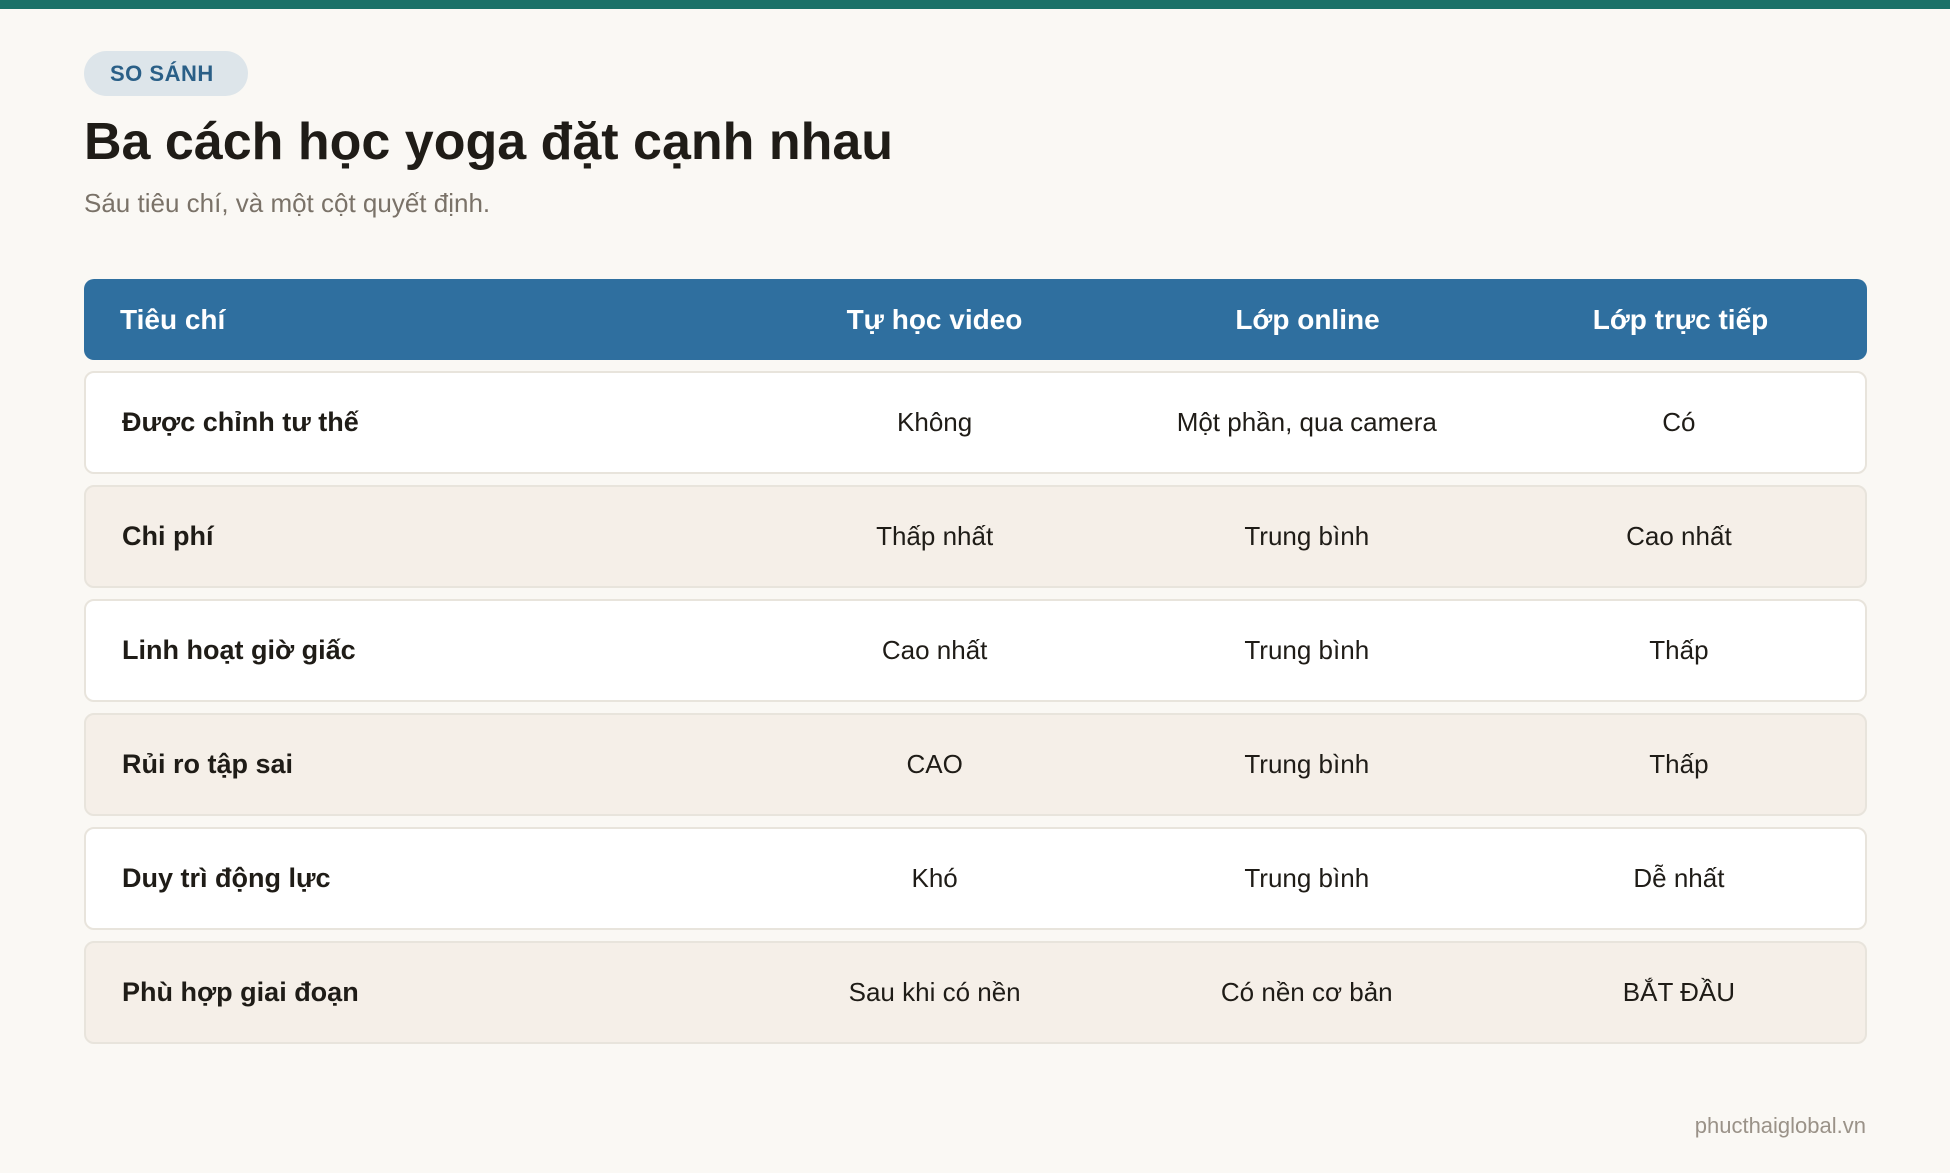  I want to click on top-accent-bar, so click(975, 4).